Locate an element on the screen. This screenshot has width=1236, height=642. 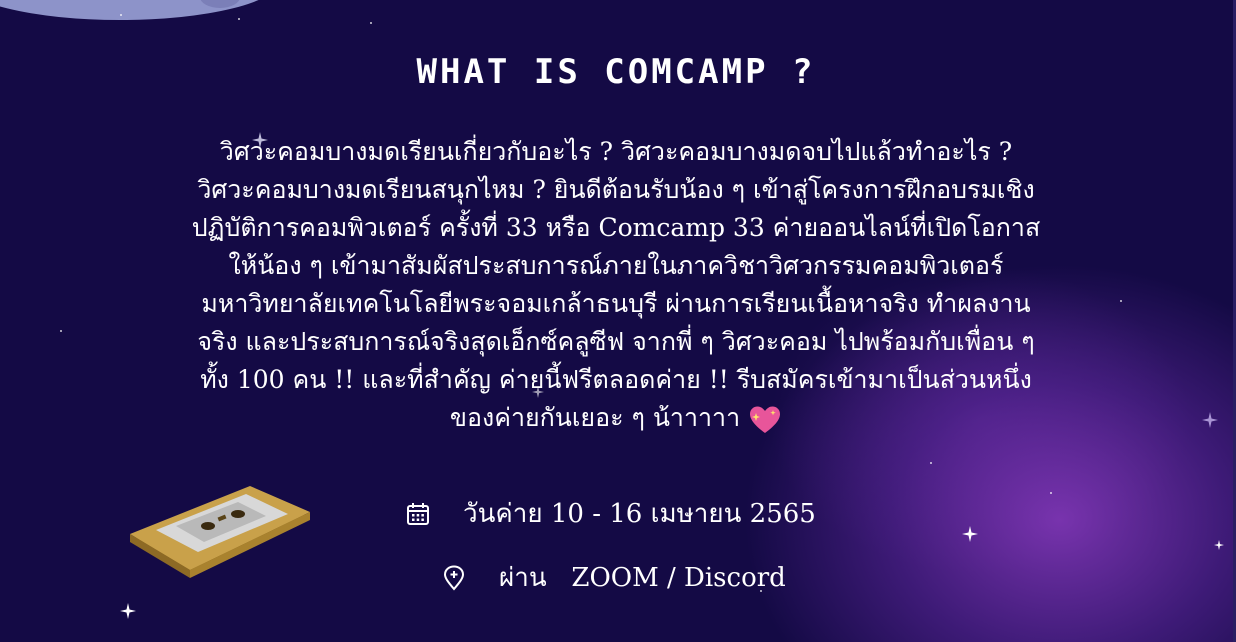
location-pin-icon is located at coordinates (454, 577).